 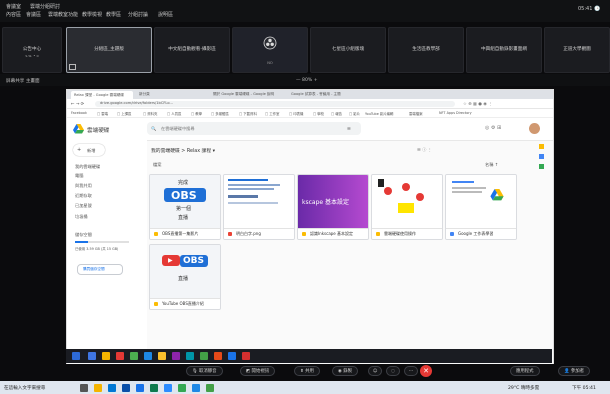 What do you see at coordinates (102, 113) in the screenshot?
I see `bookmark: □ 雲端` at bounding box center [102, 113].